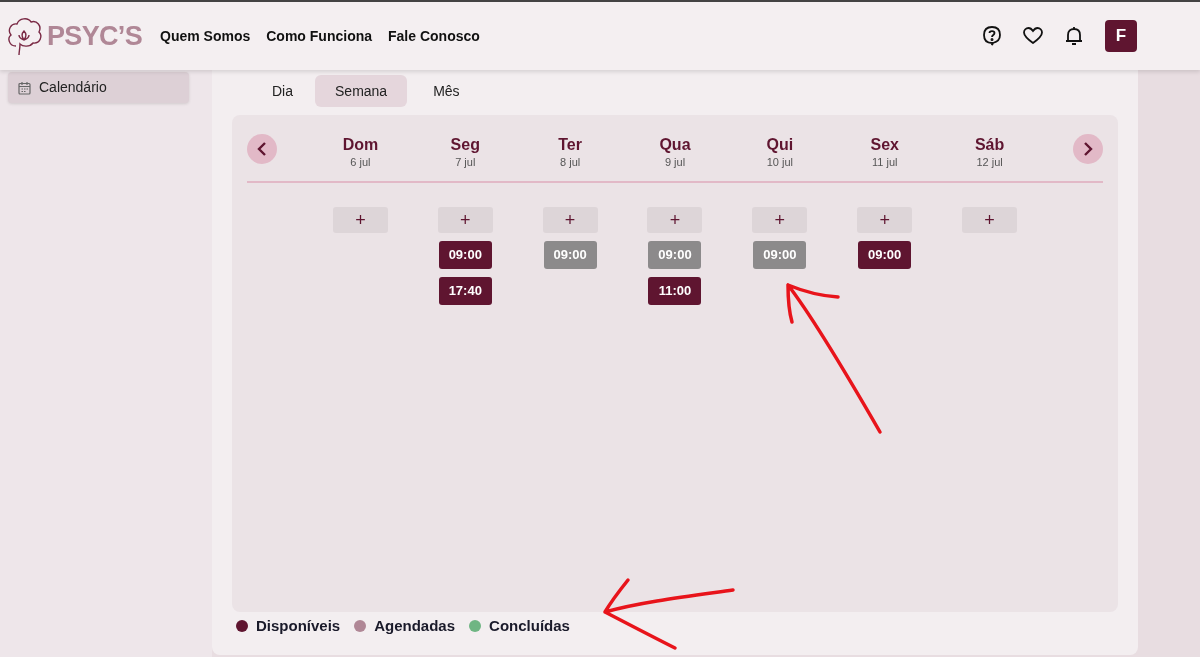 Image resolution: width=1200 pixels, height=657 pixels. Describe the element at coordinates (992, 36) in the screenshot. I see `help-icon` at that location.